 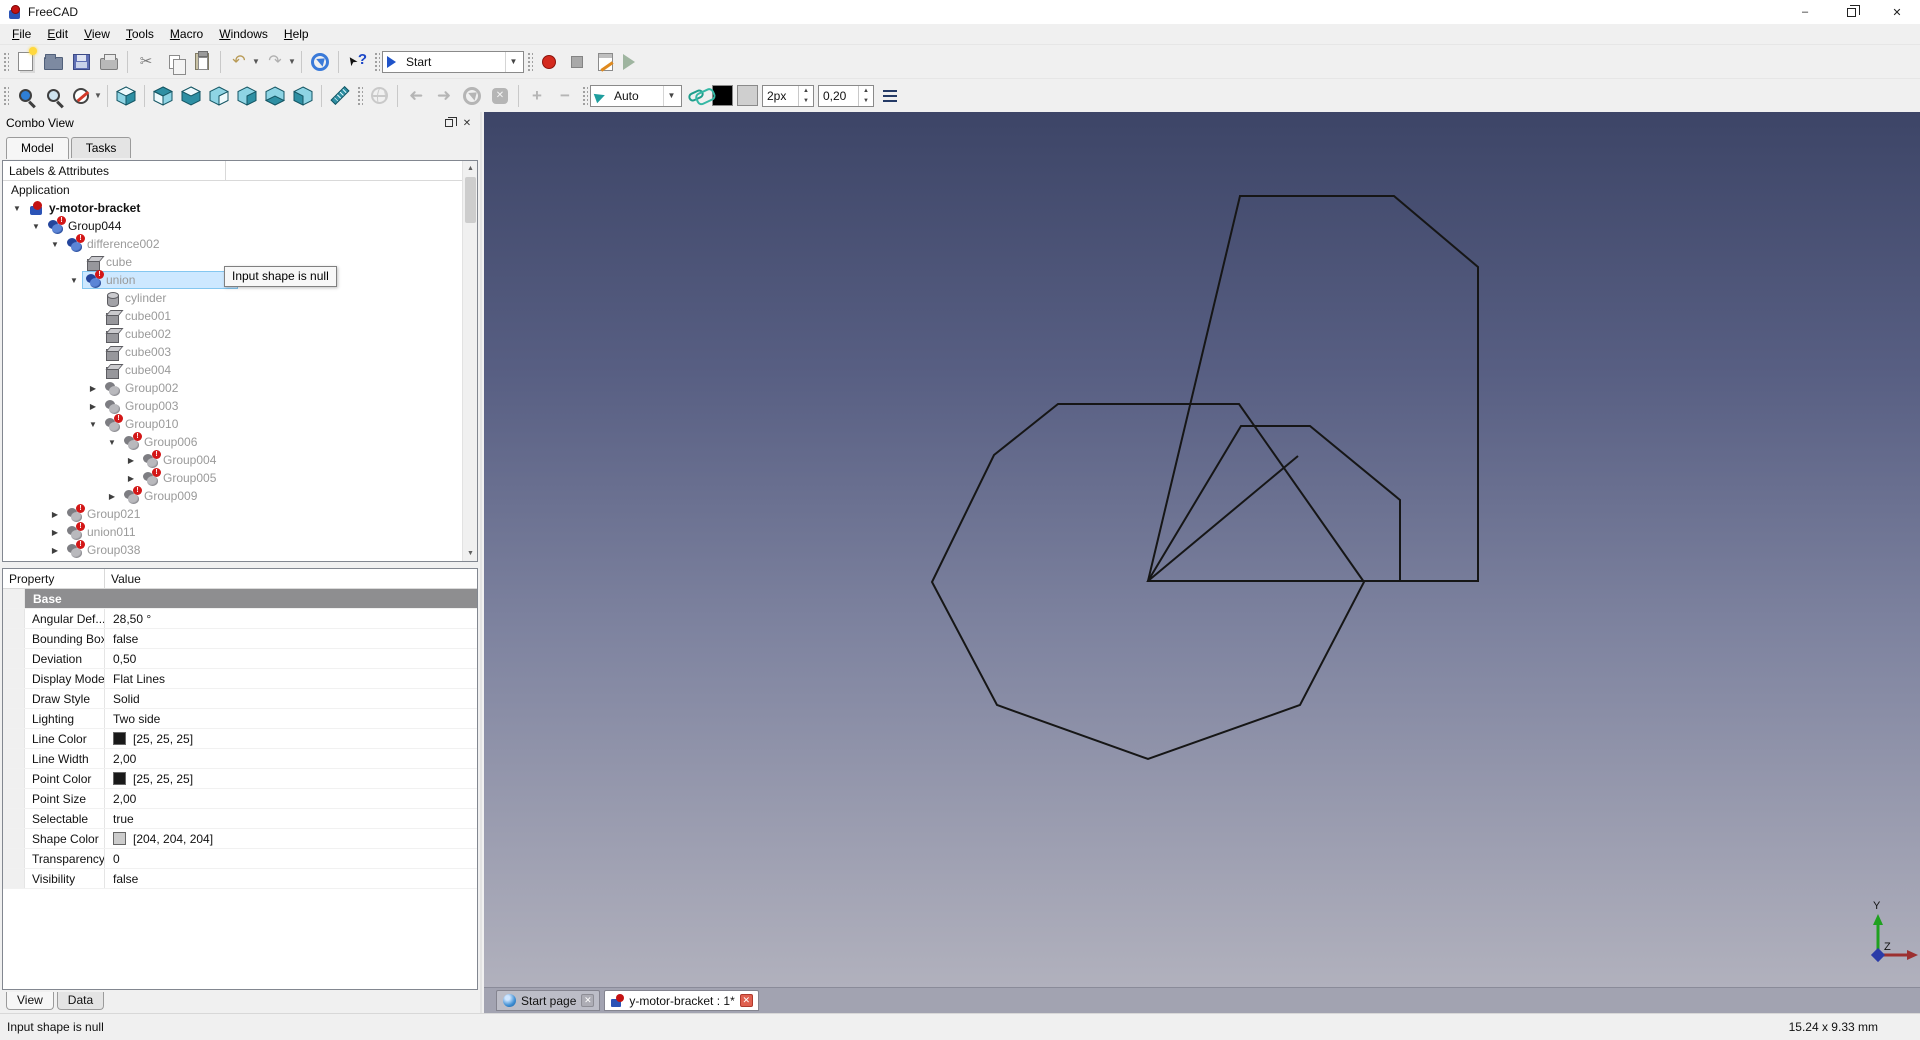 What do you see at coordinates (101, 147) in the screenshot?
I see `tab-tasks: Tasks` at bounding box center [101, 147].